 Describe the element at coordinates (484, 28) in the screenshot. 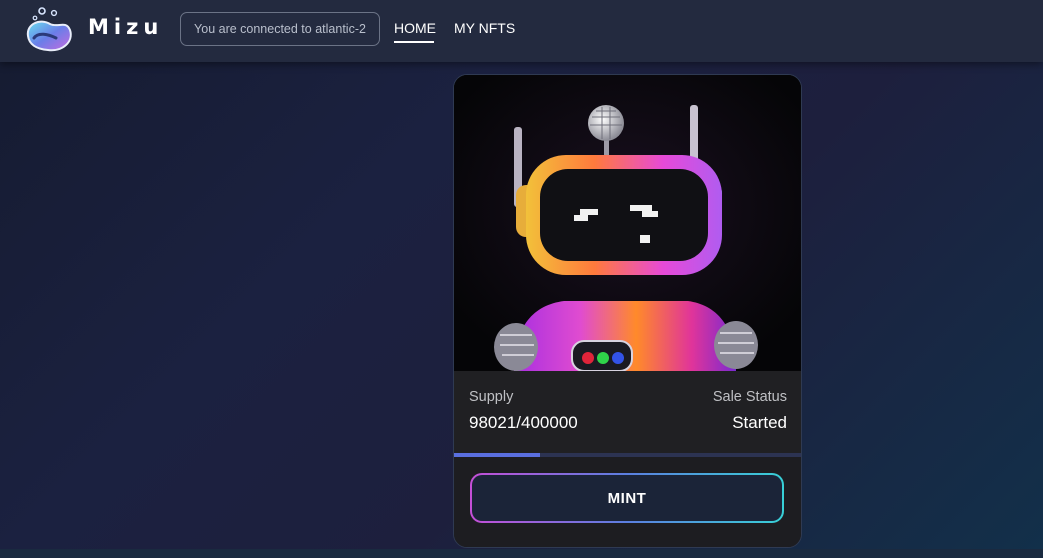

I see `nav-my-nfts: MY NFTS` at that location.